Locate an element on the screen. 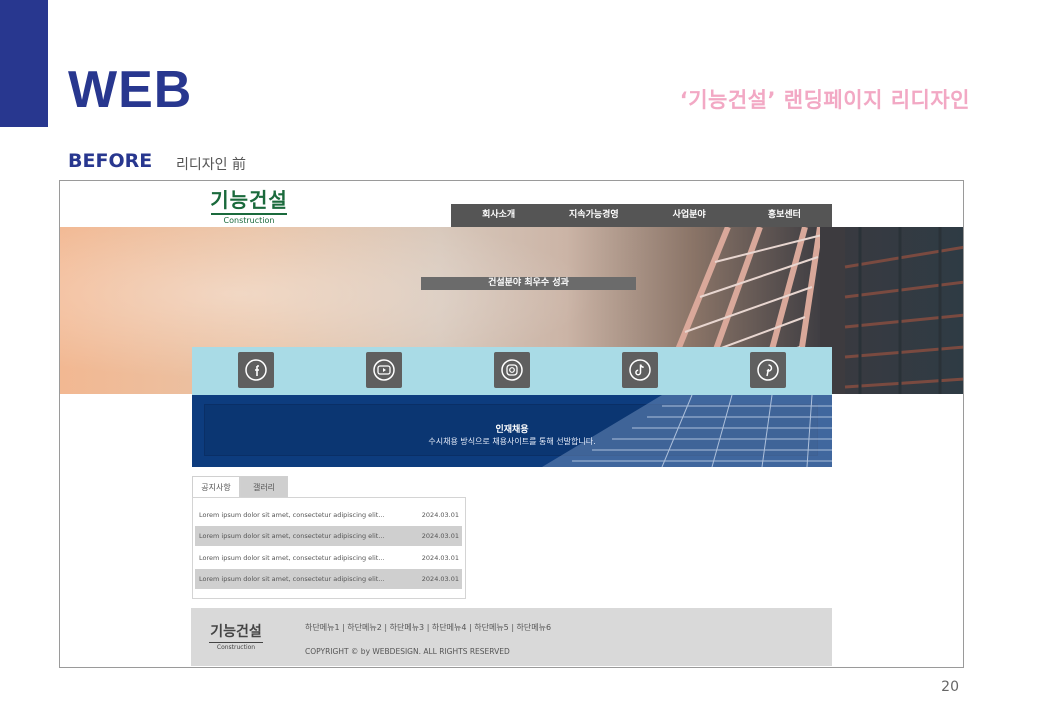 This screenshot has width=1040, height=720. accent-bar is located at coordinates (24, 63).